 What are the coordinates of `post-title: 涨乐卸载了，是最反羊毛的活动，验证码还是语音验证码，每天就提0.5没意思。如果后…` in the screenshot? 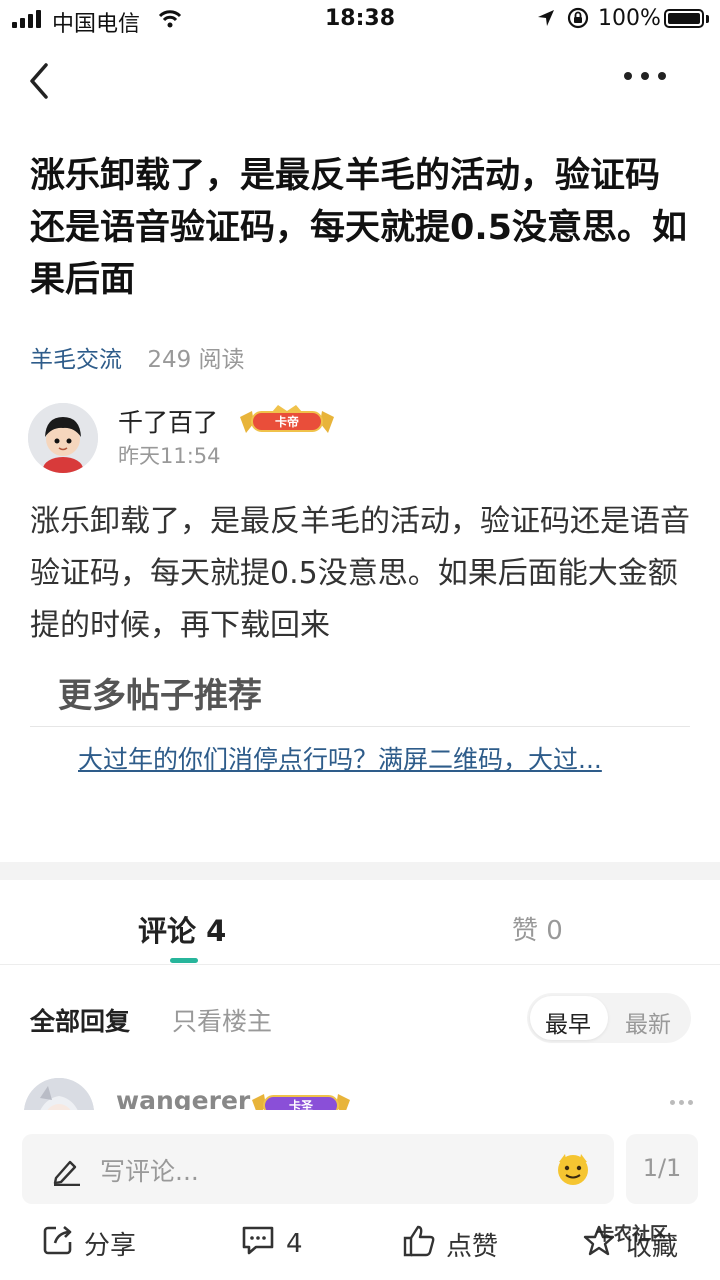 It's located at (359, 228).